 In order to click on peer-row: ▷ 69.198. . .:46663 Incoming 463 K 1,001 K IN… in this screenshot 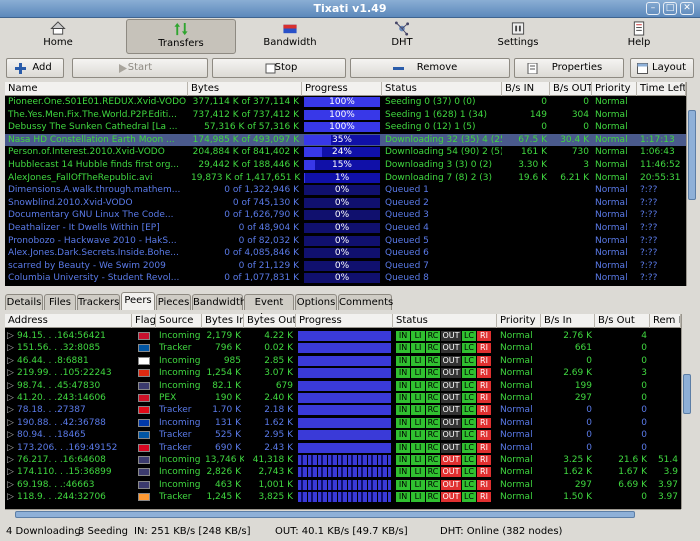, I will do `click(343, 485)`.